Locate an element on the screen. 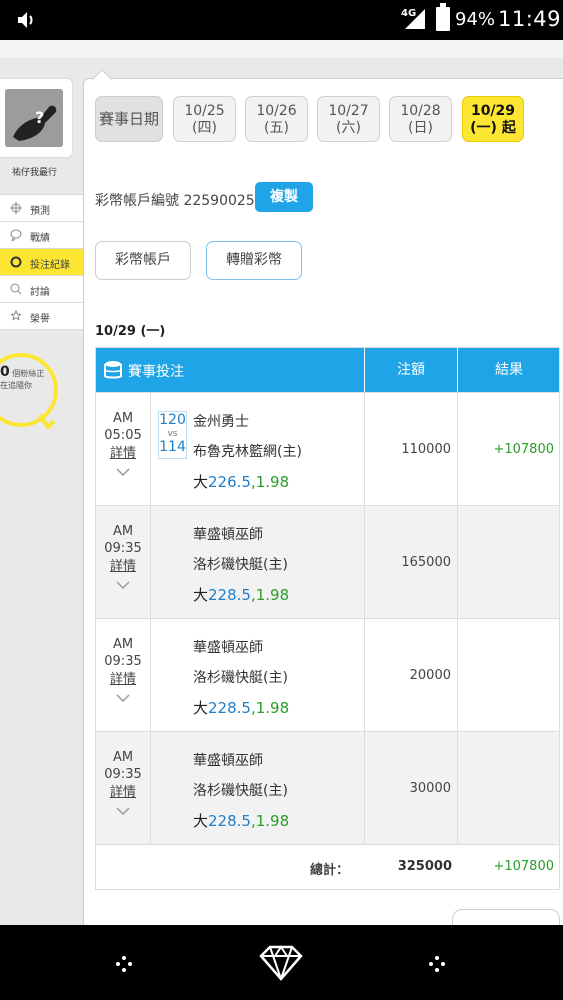  total-result: +107800 is located at coordinates (523, 866).